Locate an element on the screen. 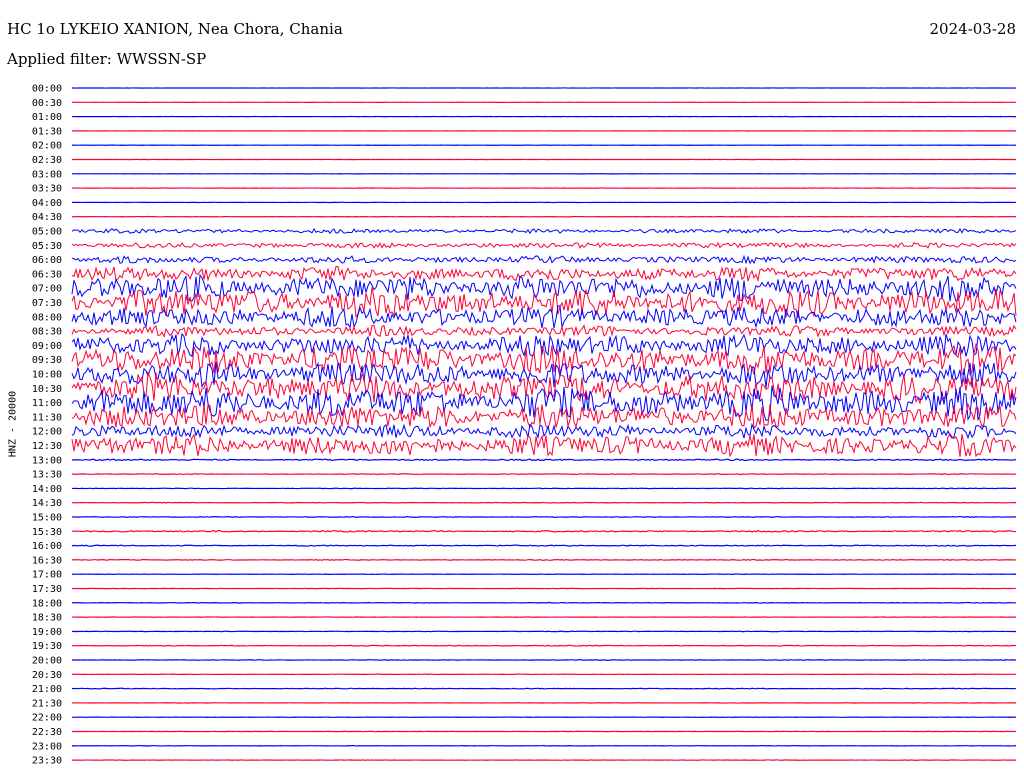 The height and width of the screenshot is (780, 1024). time-tick-label: 22:30 is located at coordinates (47, 732).